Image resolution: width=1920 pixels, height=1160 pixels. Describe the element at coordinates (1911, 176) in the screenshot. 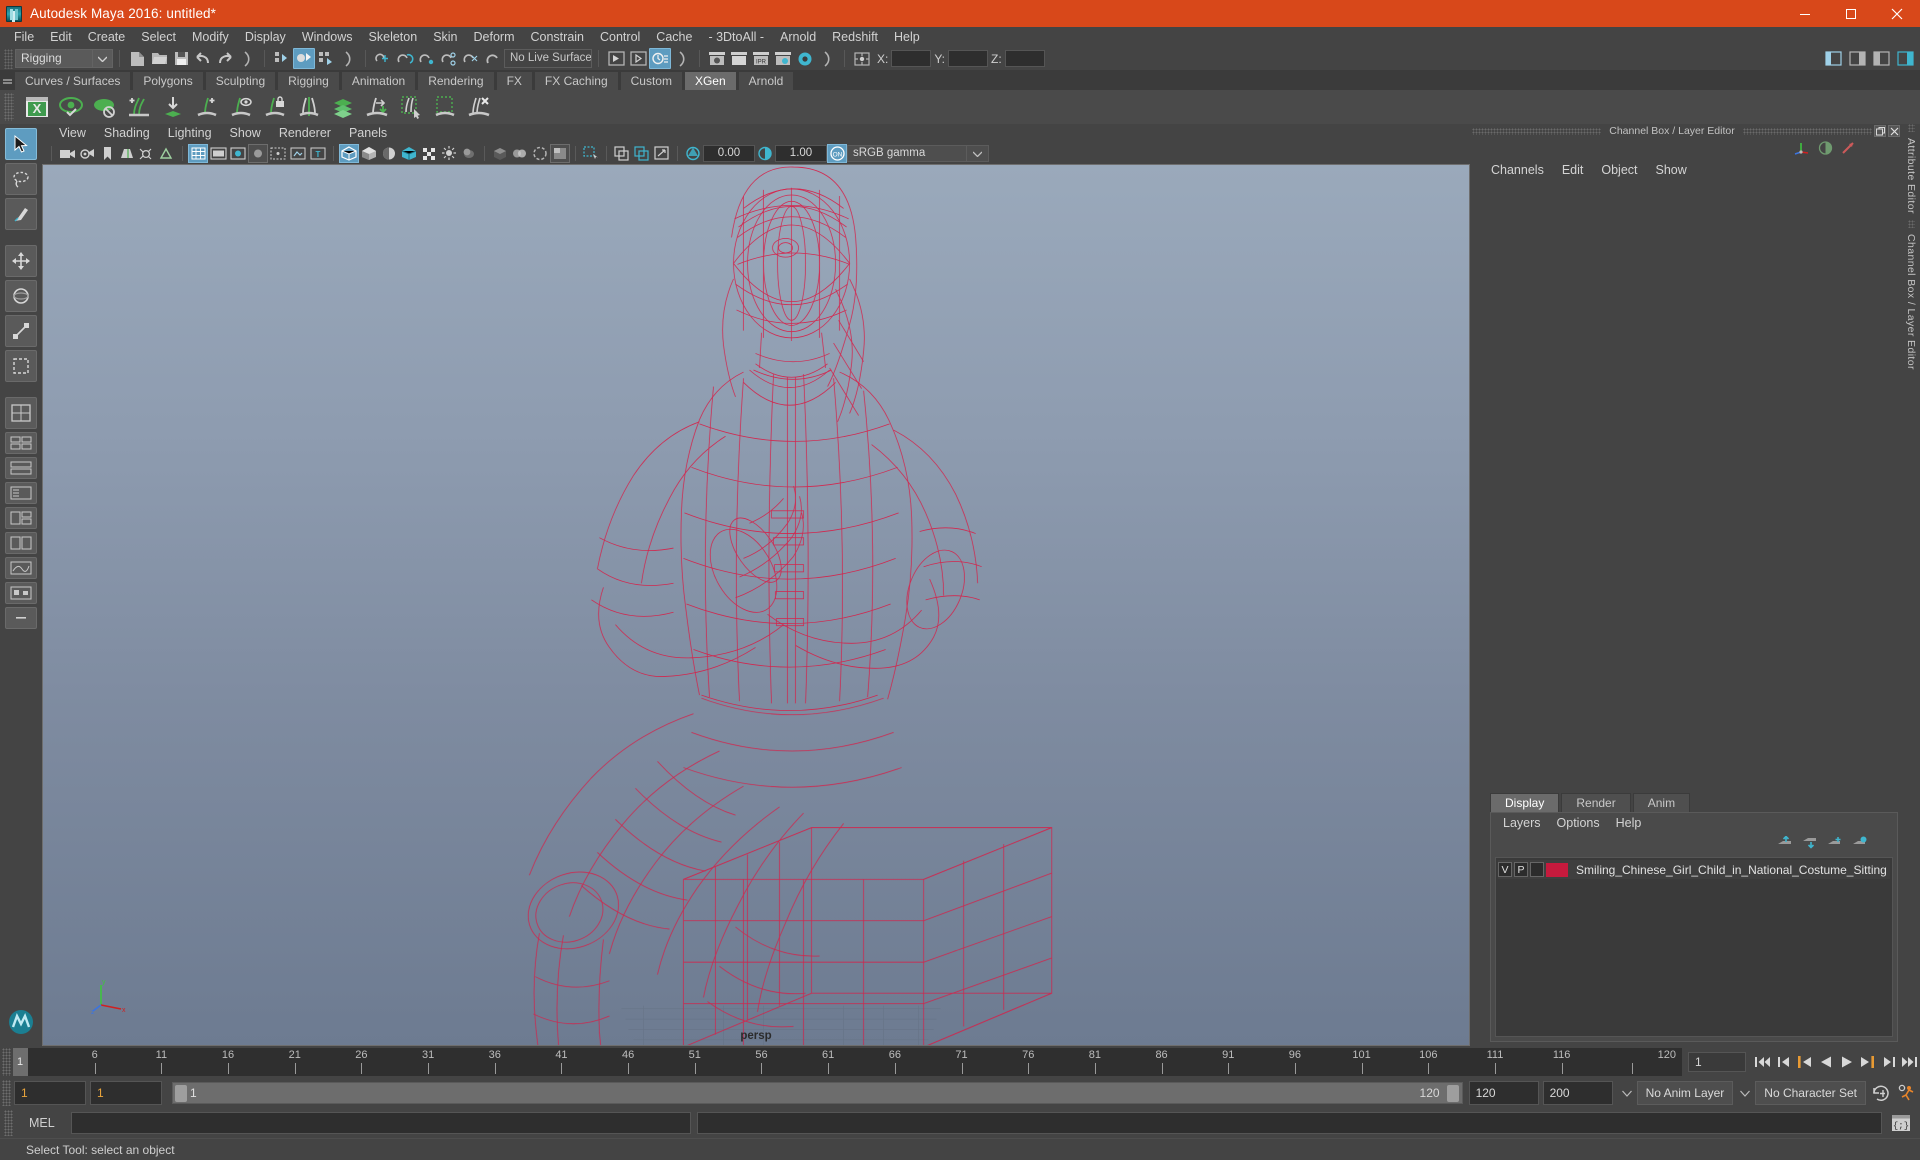

I see `side-tab-attribute-editor: Attribute Editor` at that location.